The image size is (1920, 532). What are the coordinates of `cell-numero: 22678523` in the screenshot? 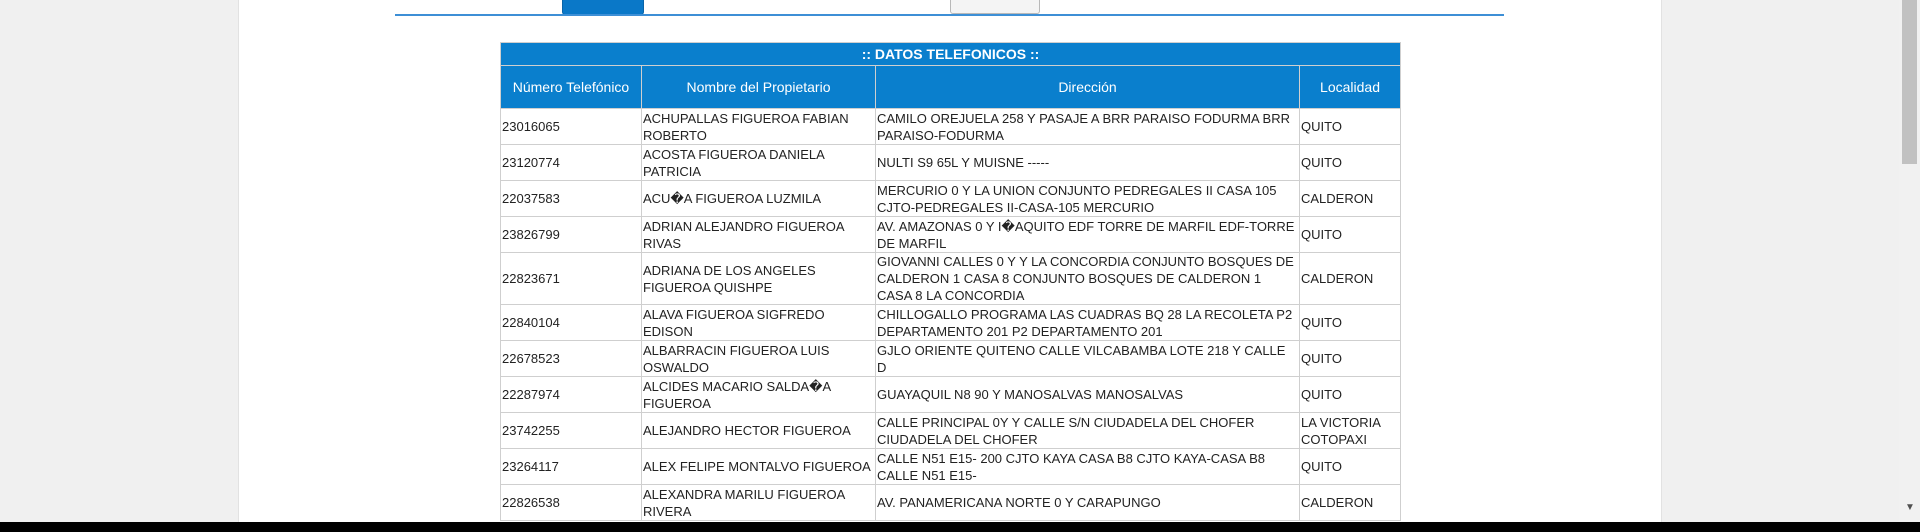 It's located at (571, 358).